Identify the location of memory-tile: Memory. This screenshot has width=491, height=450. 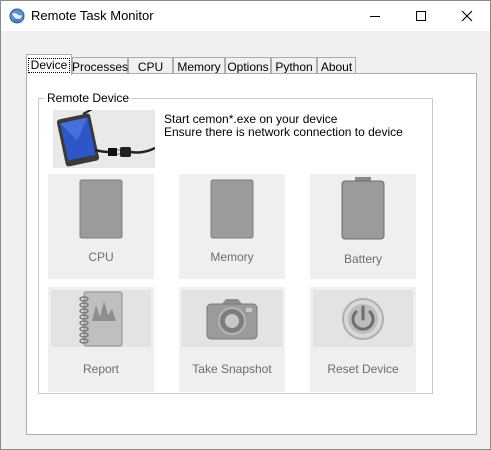
(232, 226).